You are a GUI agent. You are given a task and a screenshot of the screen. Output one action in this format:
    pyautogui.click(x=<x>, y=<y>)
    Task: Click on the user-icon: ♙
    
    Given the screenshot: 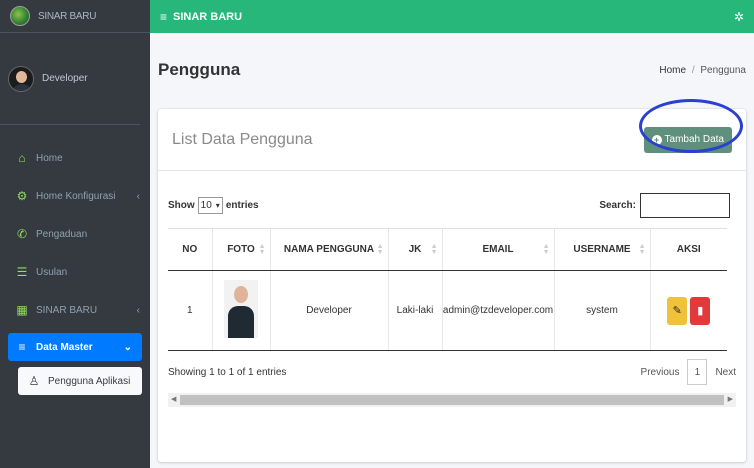 What is the action you would take?
    pyautogui.click(x=34, y=381)
    